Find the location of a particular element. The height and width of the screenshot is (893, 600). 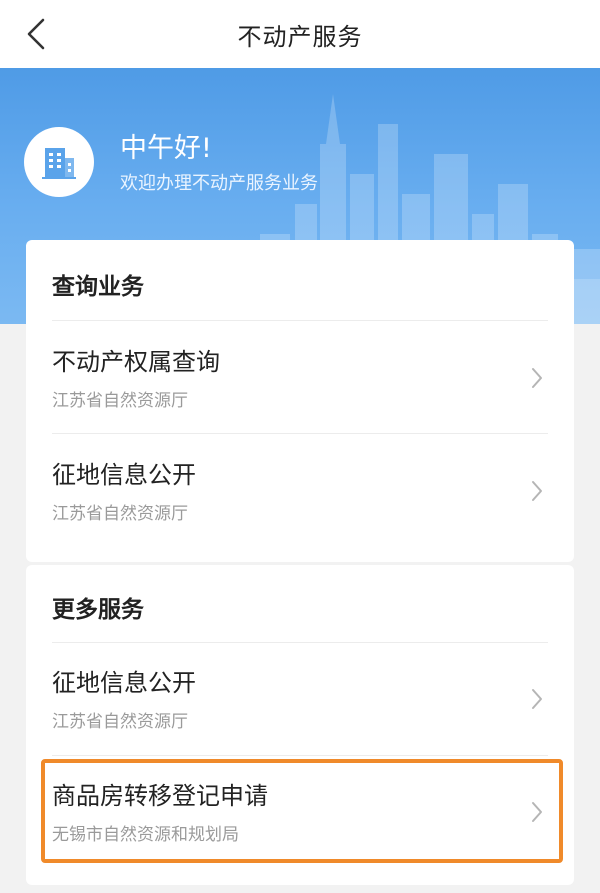

top-navbar: 不动产服务 is located at coordinates (300, 34).